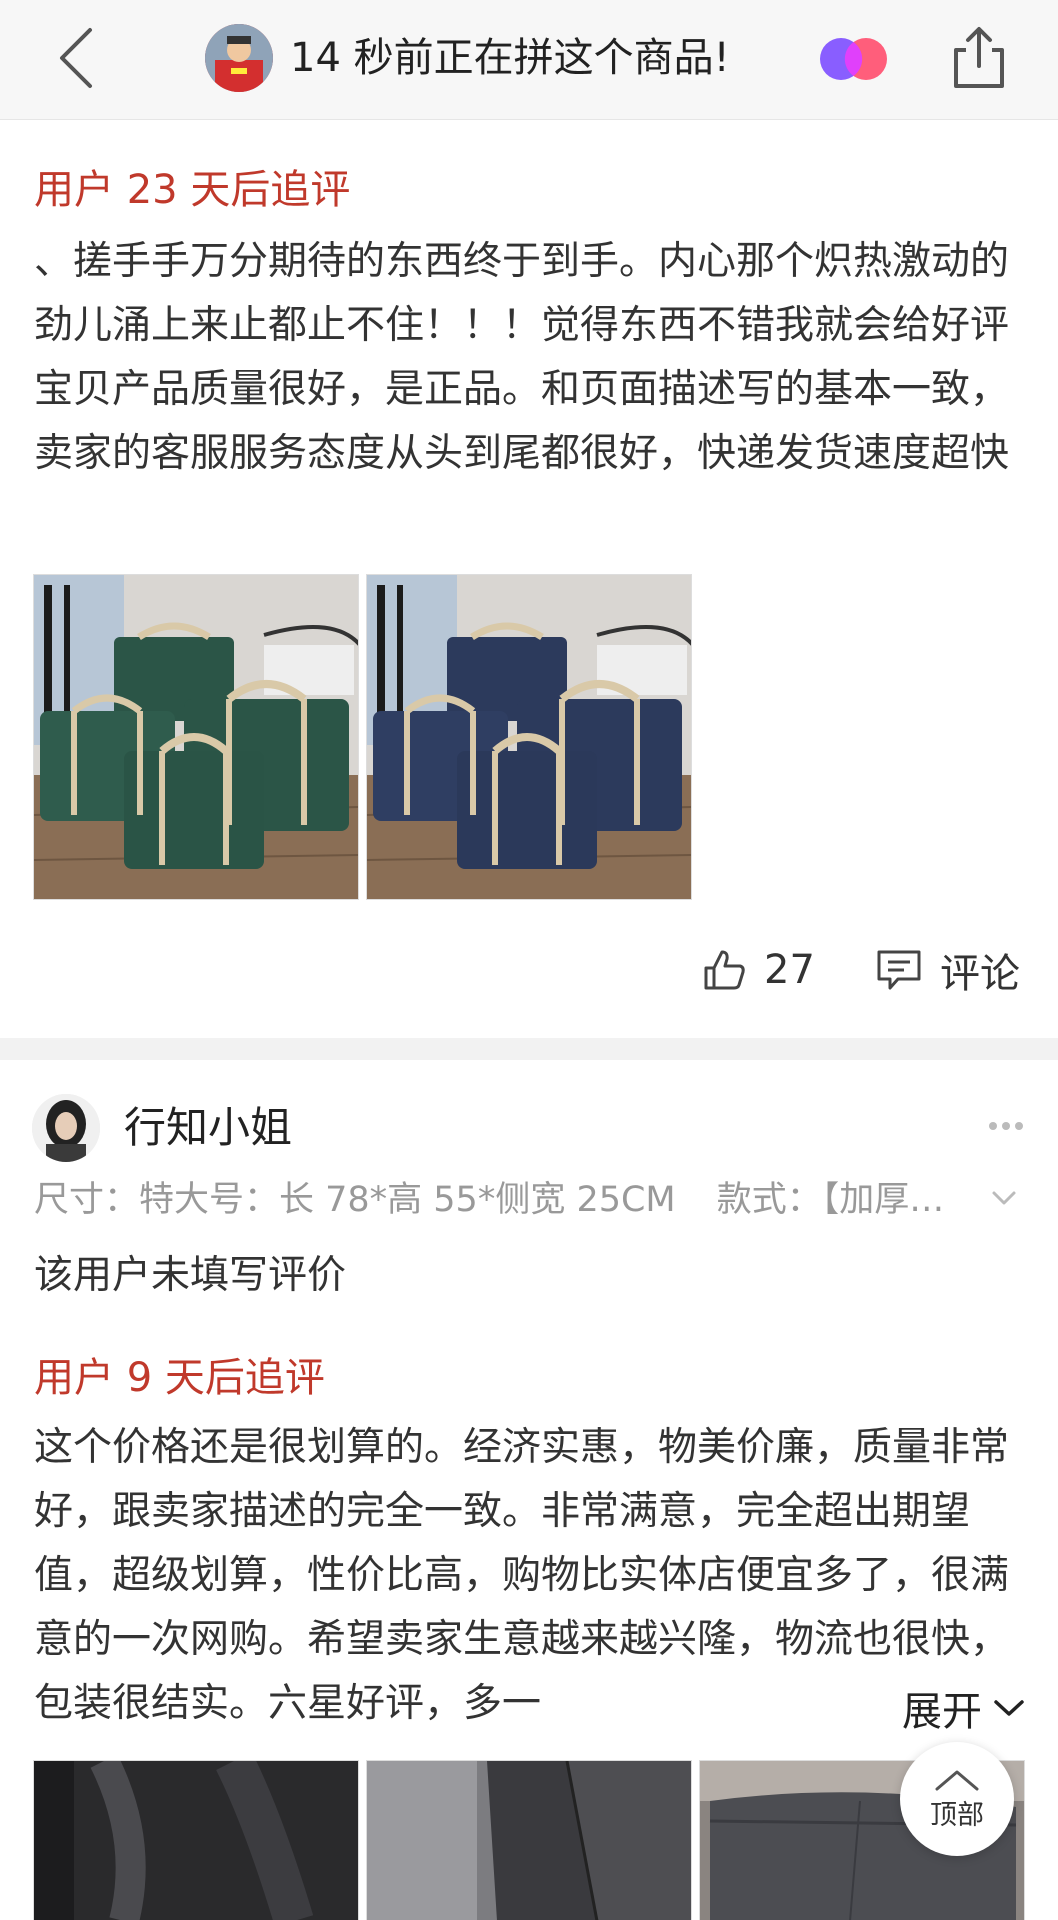 This screenshot has height=1920, width=1058. I want to click on followup-label: 用户 23 天后追评, so click(192, 190).